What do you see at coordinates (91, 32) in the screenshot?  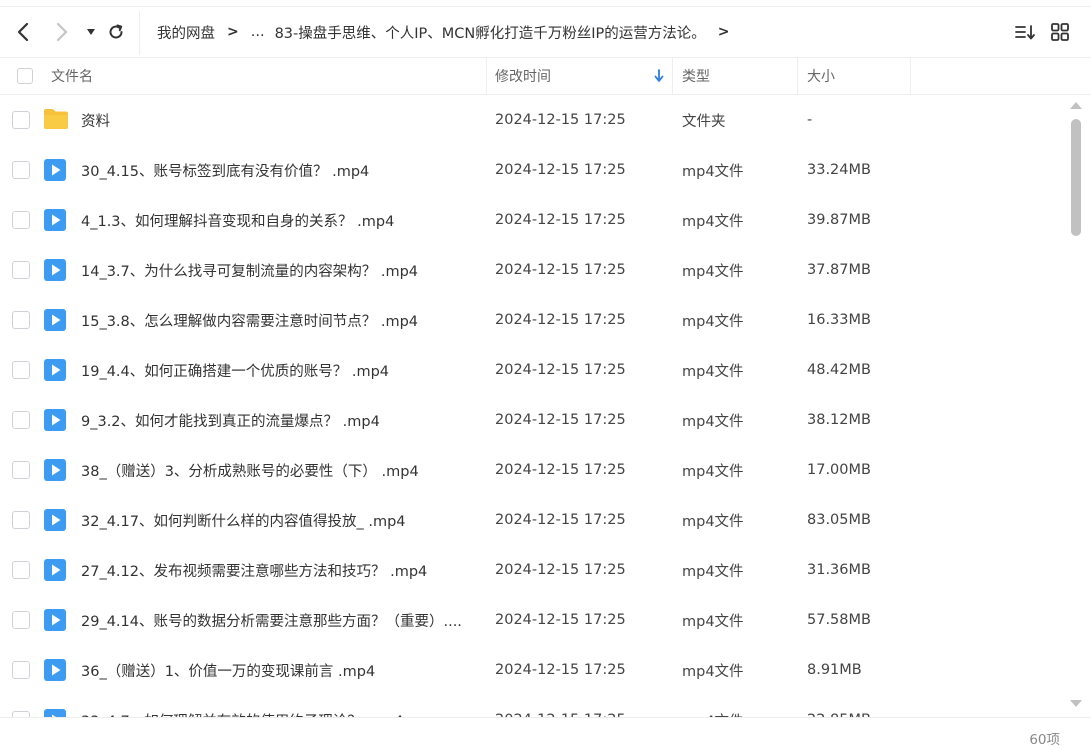 I see `history-dropdown-button` at bounding box center [91, 32].